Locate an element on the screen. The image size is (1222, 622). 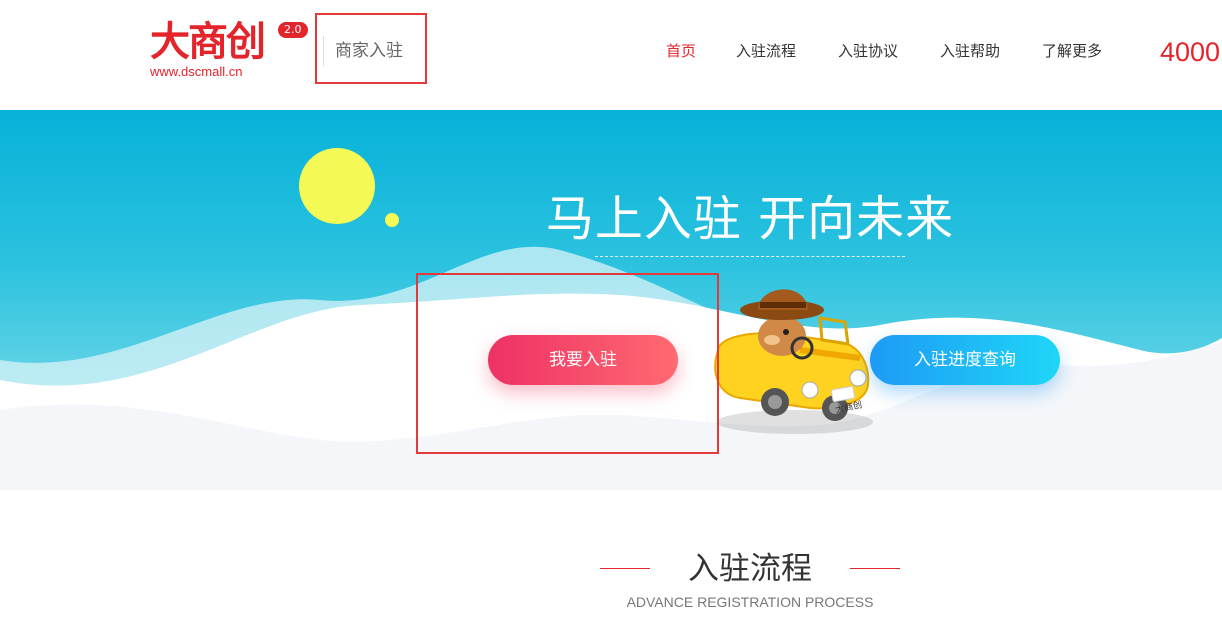
logo-version-badge: 2.0 is located at coordinates (293, 30).